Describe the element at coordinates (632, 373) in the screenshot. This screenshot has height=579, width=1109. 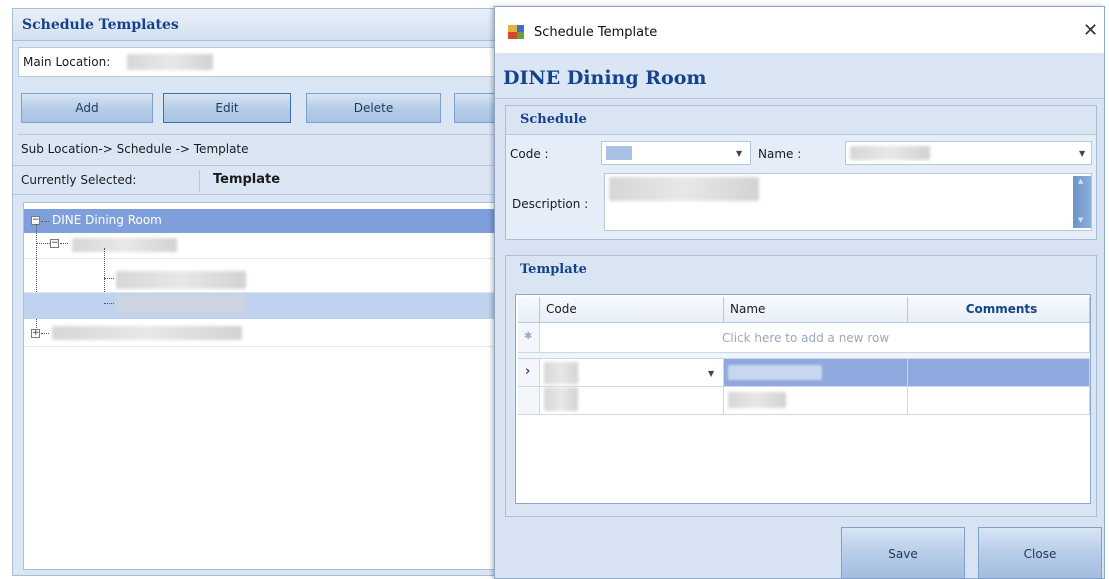
I see `grid-cell-code: ▼` at that location.